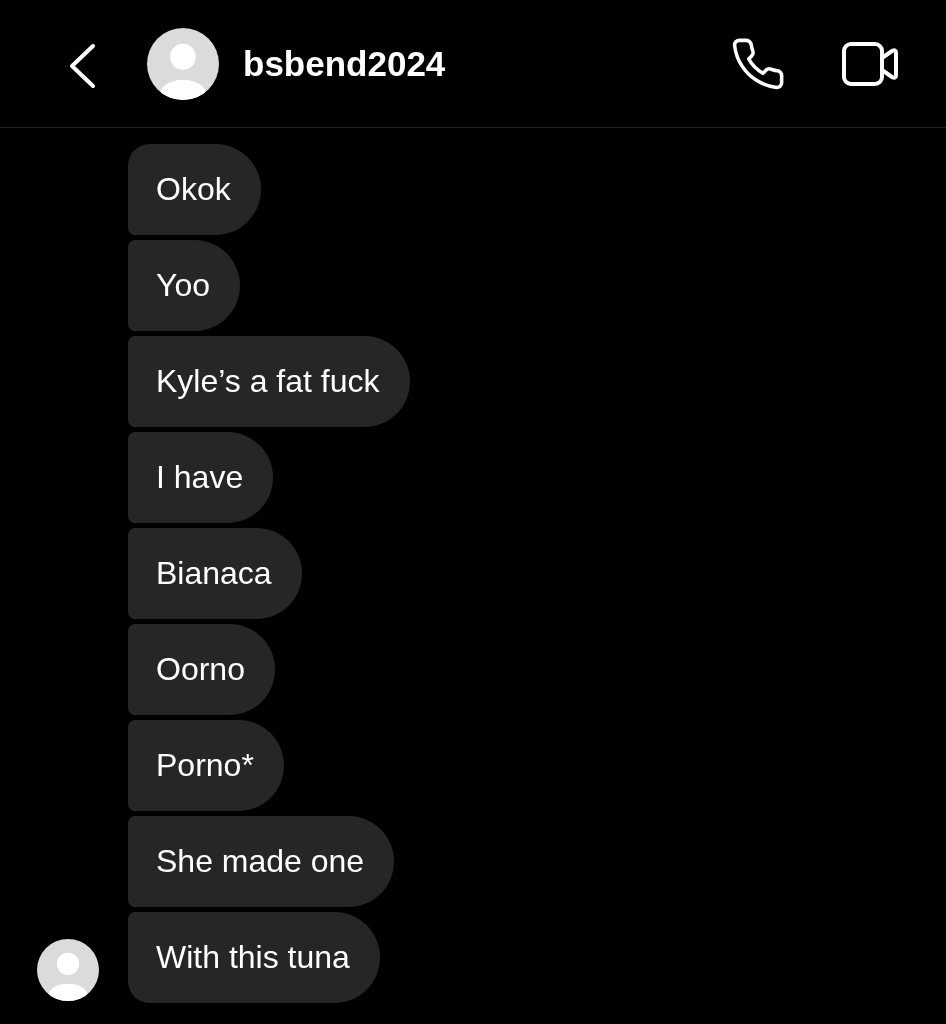 The image size is (946, 1024). Describe the element at coordinates (201, 477) in the screenshot. I see `message-bubble: I have` at that location.